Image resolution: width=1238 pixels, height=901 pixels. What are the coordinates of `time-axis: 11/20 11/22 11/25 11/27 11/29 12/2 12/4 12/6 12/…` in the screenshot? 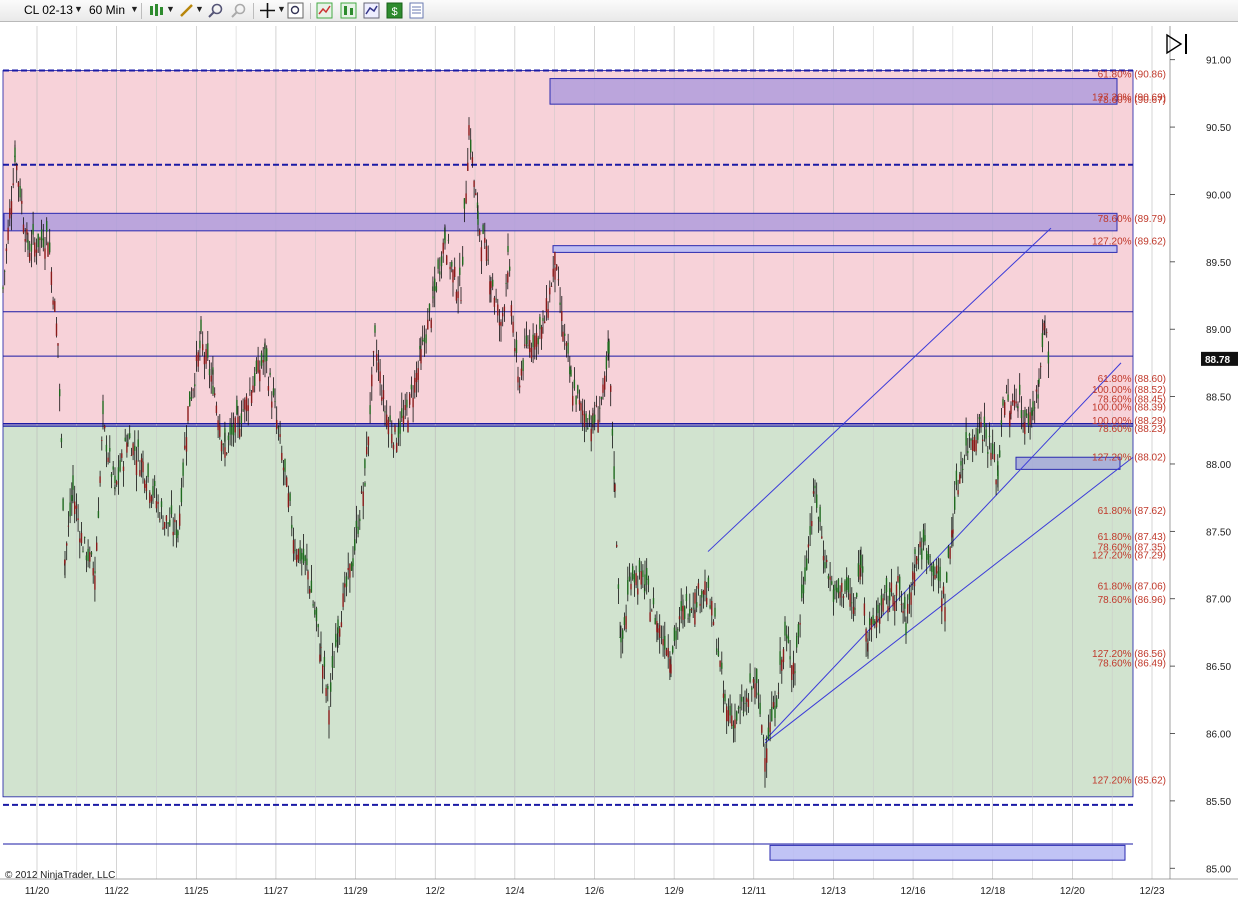 It's located at (619, 887).